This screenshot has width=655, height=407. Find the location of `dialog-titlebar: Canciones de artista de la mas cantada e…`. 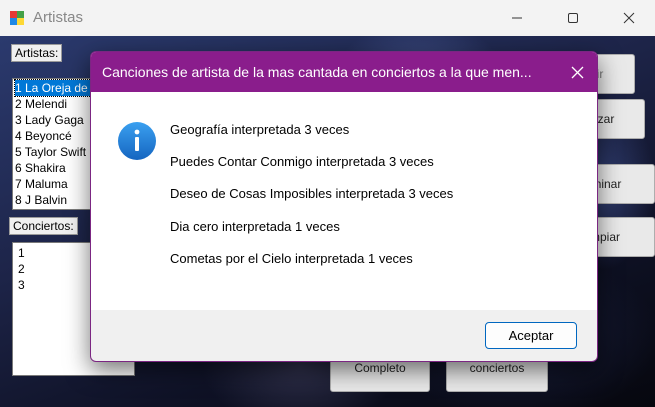

dialog-titlebar: Canciones de artista de la mas cantada e… is located at coordinates (344, 72).